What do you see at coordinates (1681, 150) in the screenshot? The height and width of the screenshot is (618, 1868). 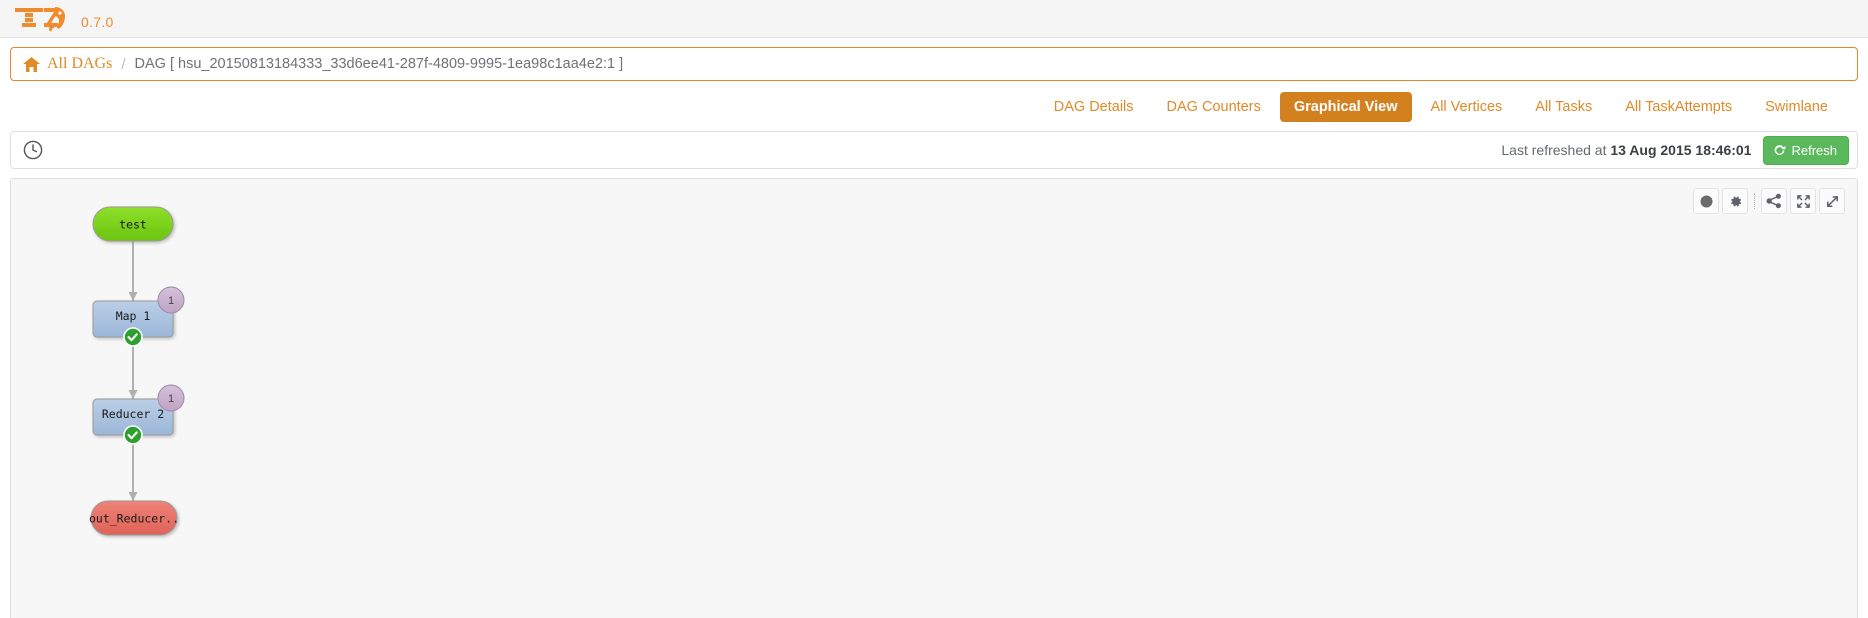 I see `last-refreshed-timestamp: 13 Aug 2015 18:46:01` at bounding box center [1681, 150].